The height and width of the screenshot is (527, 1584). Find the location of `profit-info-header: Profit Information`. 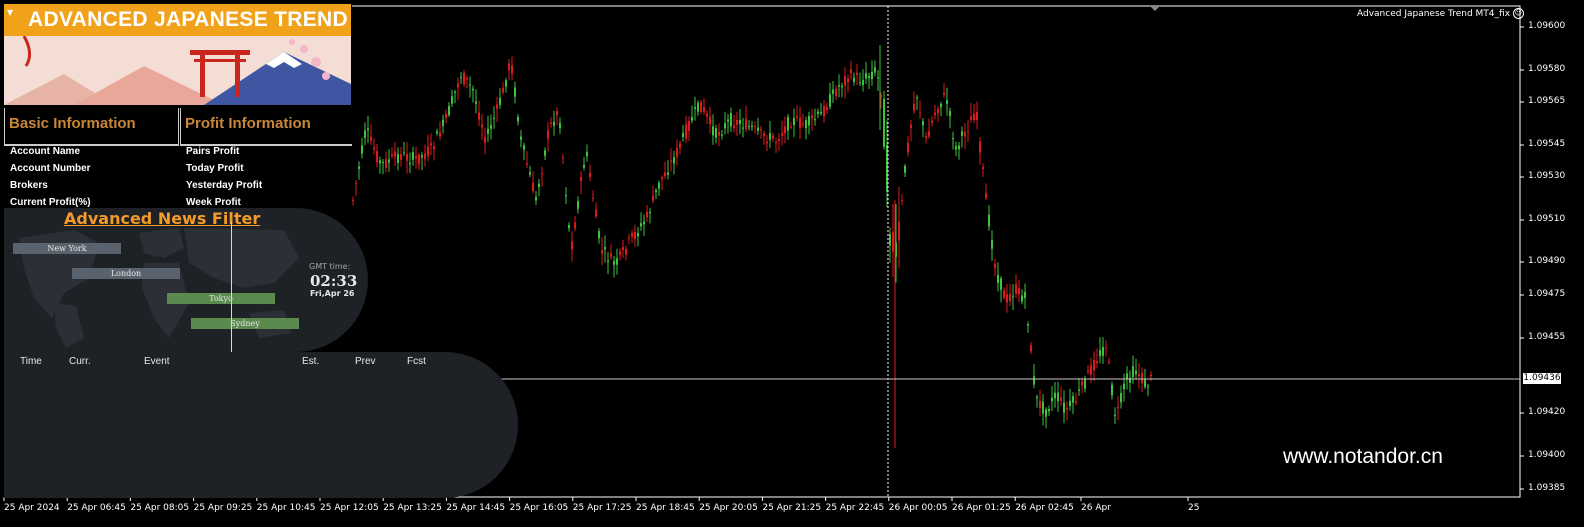

profit-info-header: Profit Information is located at coordinates (266, 127).